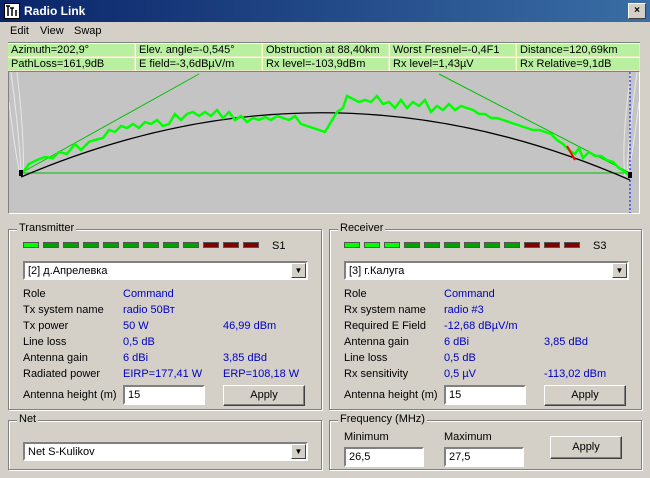 Image resolution: width=650 pixels, height=478 pixels. What do you see at coordinates (457, 342) in the screenshot?
I see `rx-row-value: 6 dBi` at bounding box center [457, 342].